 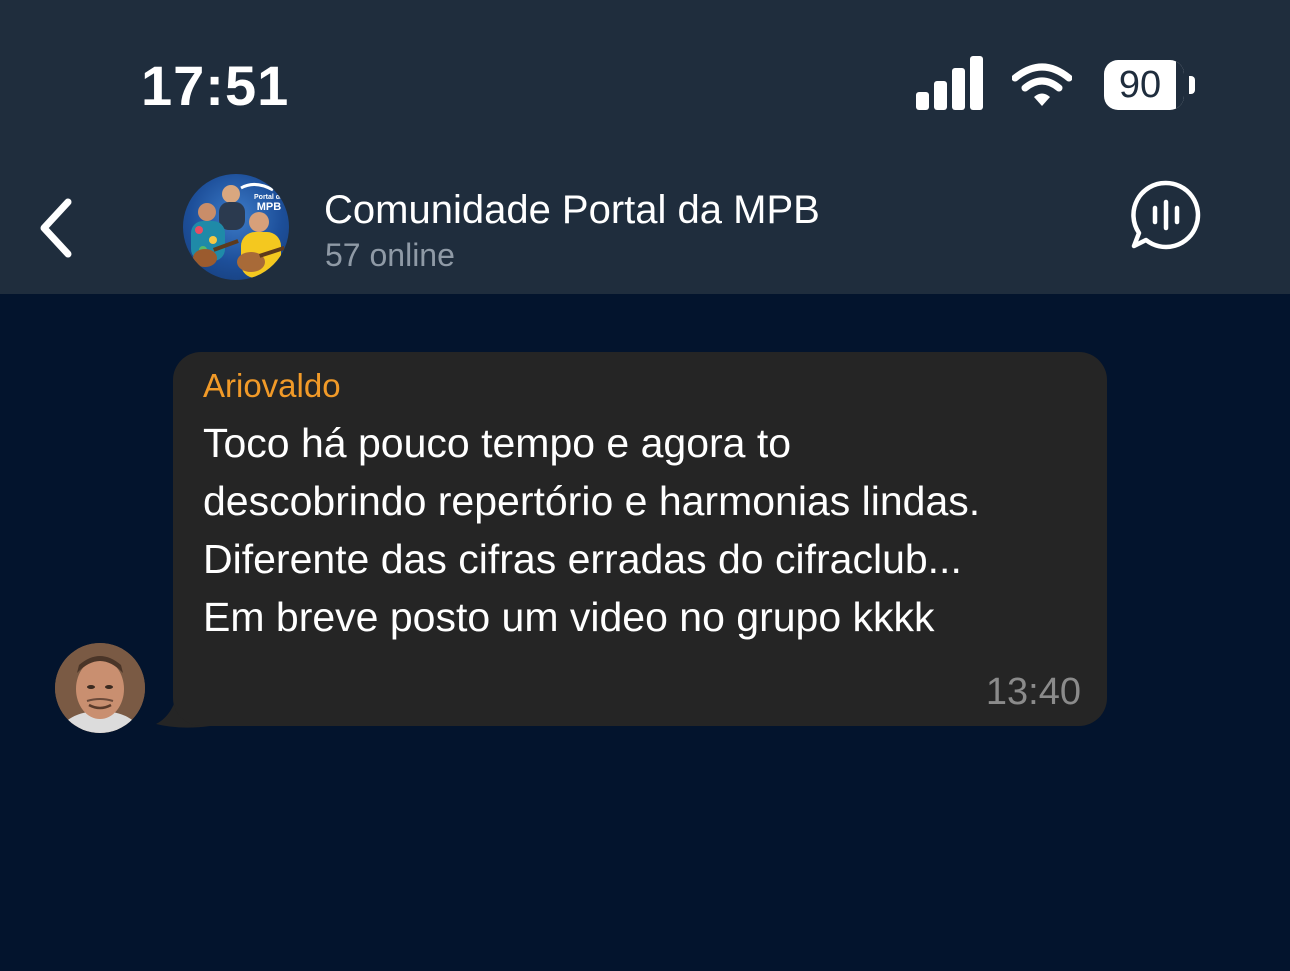 I want to click on voice-chat-icon, so click(x=1166, y=215).